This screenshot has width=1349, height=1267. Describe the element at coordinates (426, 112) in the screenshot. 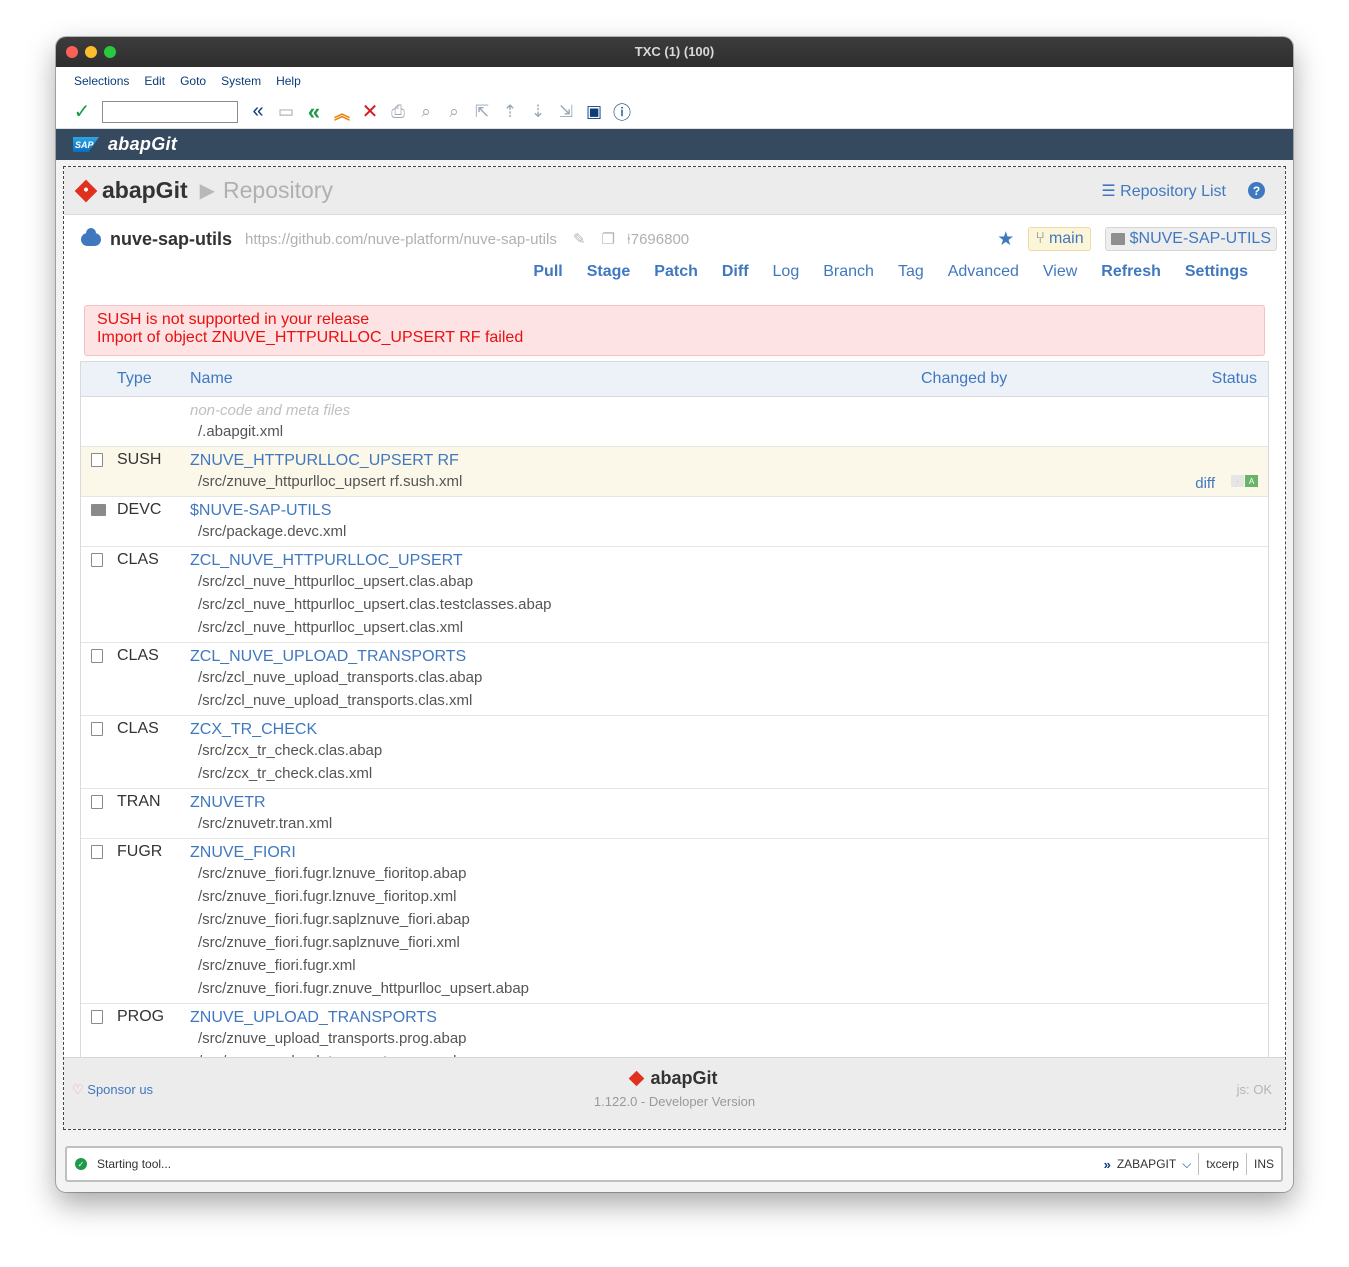

I see `find-icon: ⌕` at that location.